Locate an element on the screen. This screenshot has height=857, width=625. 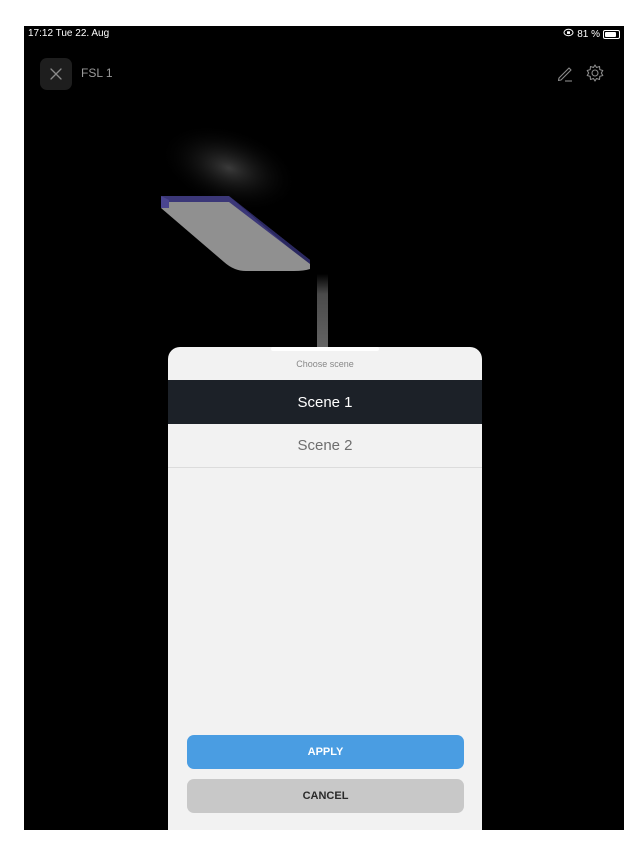
scene-list: Scene 1 Scene 2 is located at coordinates (325, 424).